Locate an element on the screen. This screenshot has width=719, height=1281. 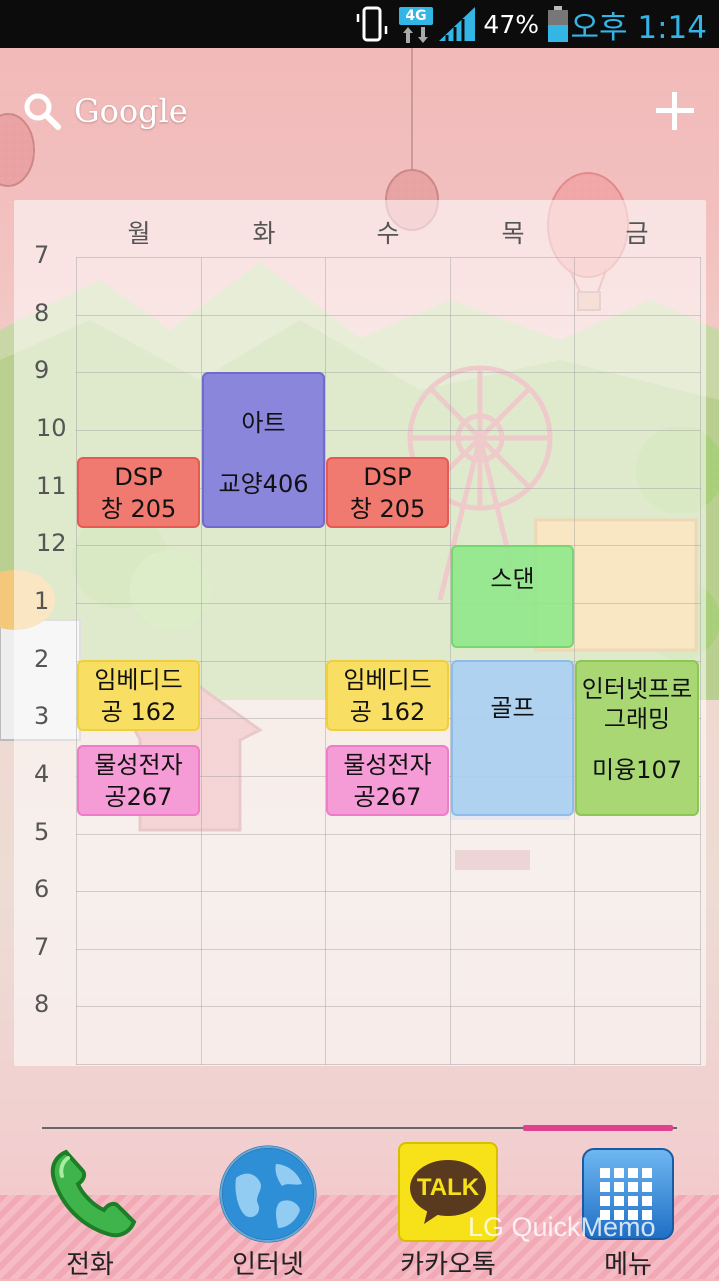
dock-label-internet: 인터넷 is located at coordinates (268, 1265).